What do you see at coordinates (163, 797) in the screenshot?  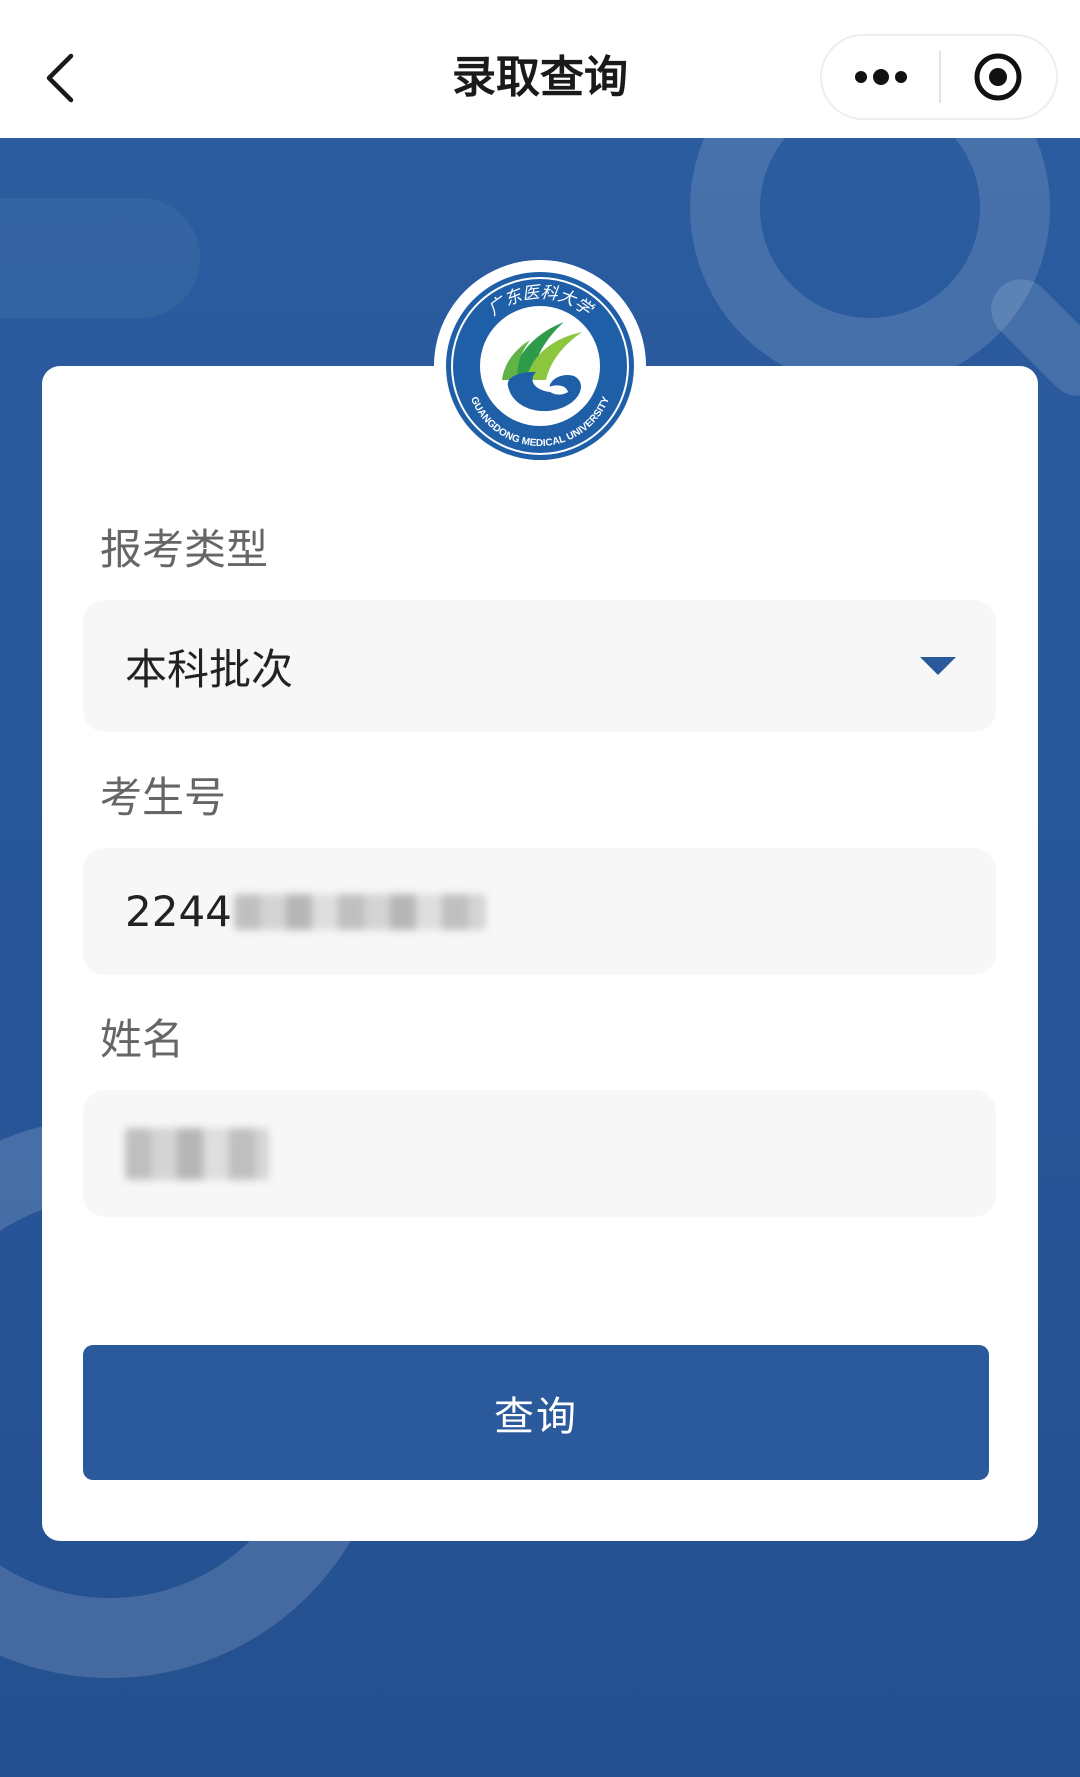 I see `candidate-number-label: 考生号` at bounding box center [163, 797].